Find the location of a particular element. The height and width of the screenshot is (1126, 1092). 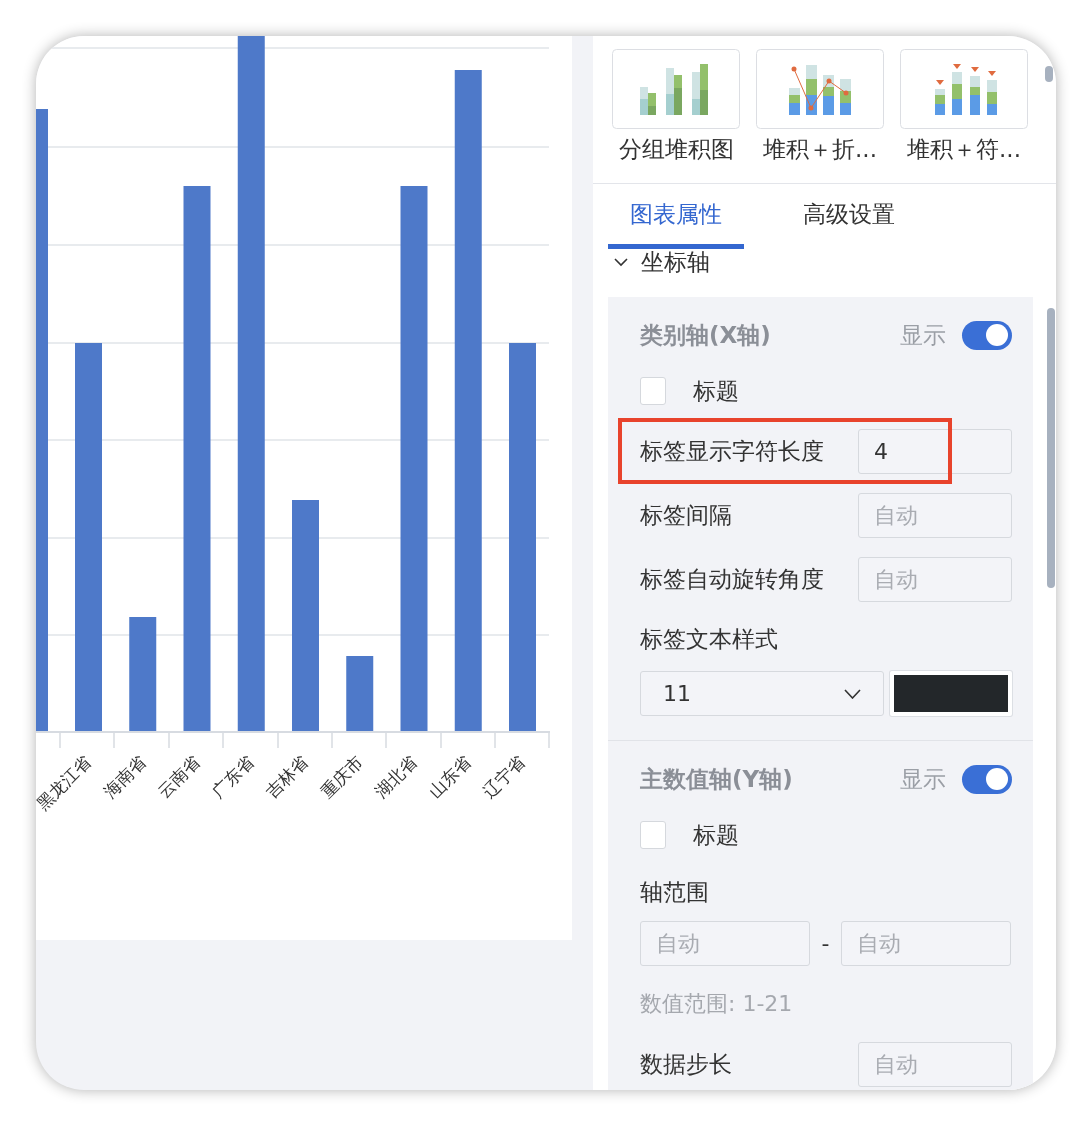

text-input: 4 is located at coordinates (935, 451).